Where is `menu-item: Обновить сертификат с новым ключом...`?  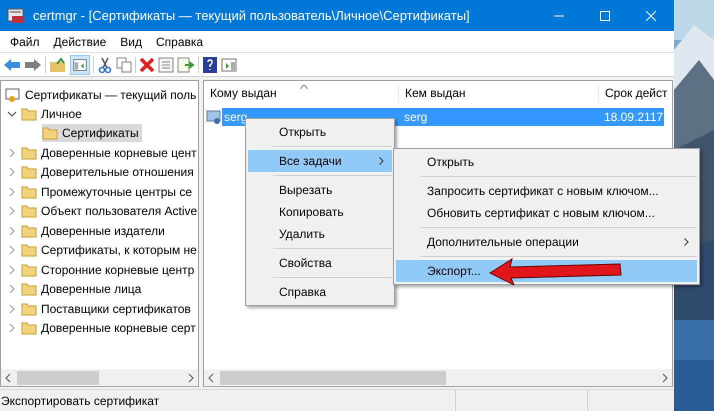 menu-item: Обновить сертификат с новым ключом... is located at coordinates (546, 213).